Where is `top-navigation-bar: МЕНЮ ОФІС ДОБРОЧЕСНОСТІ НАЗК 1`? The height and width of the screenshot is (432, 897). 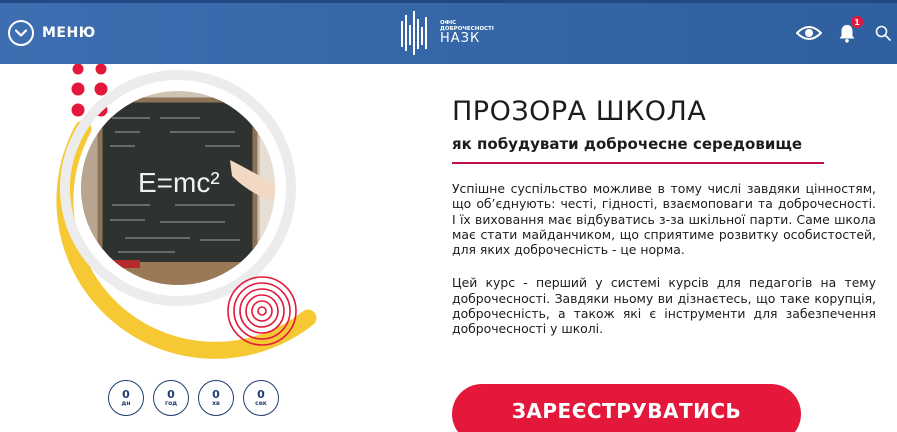 top-navigation-bar: МЕНЮ ОФІС ДОБРОЧЕСНОСТІ НАЗК 1 is located at coordinates (448, 32).